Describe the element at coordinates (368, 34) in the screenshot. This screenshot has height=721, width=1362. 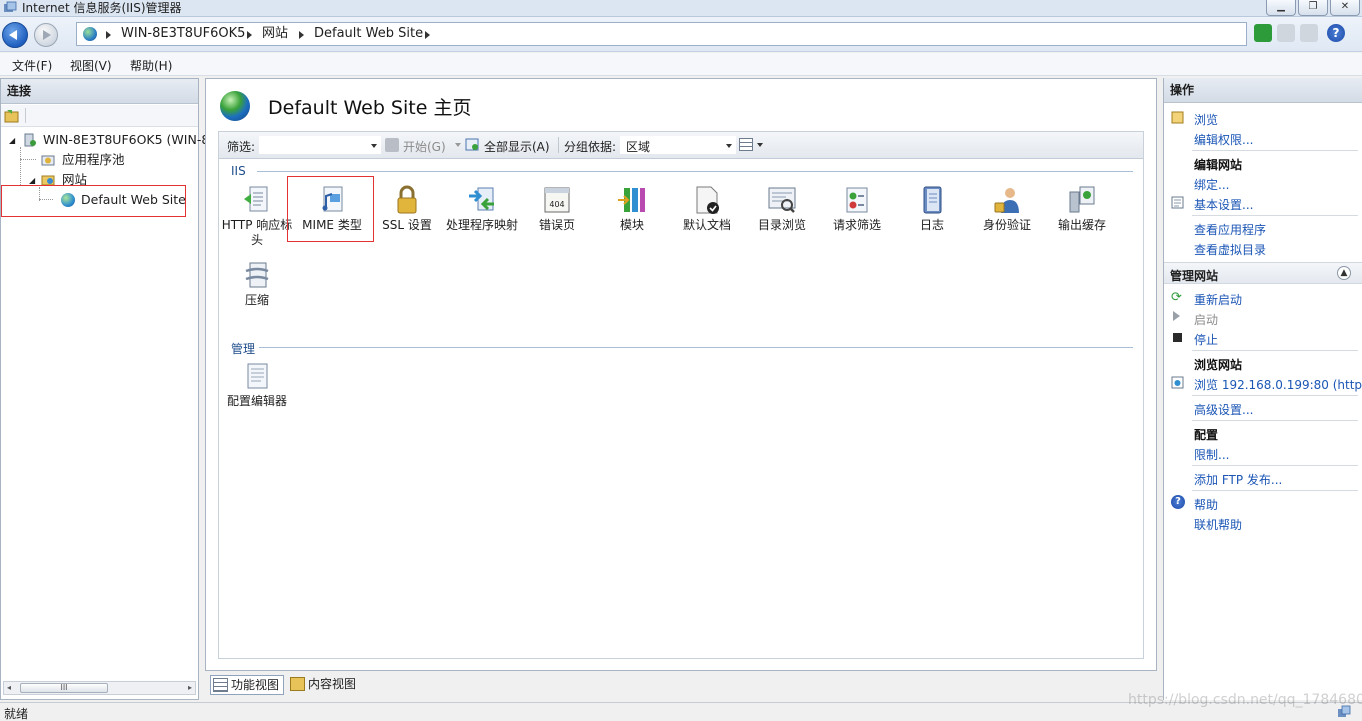
I see `breadcrumb-default-site: Default Web Site` at that location.